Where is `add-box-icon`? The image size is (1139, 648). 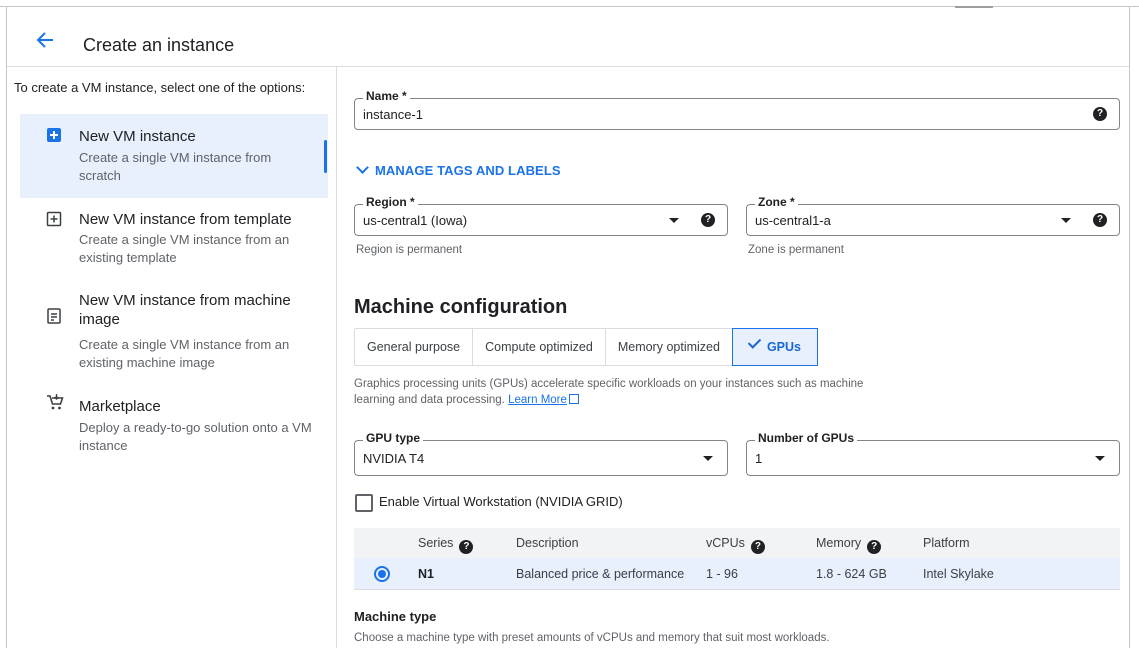
add-box-icon is located at coordinates (54, 135).